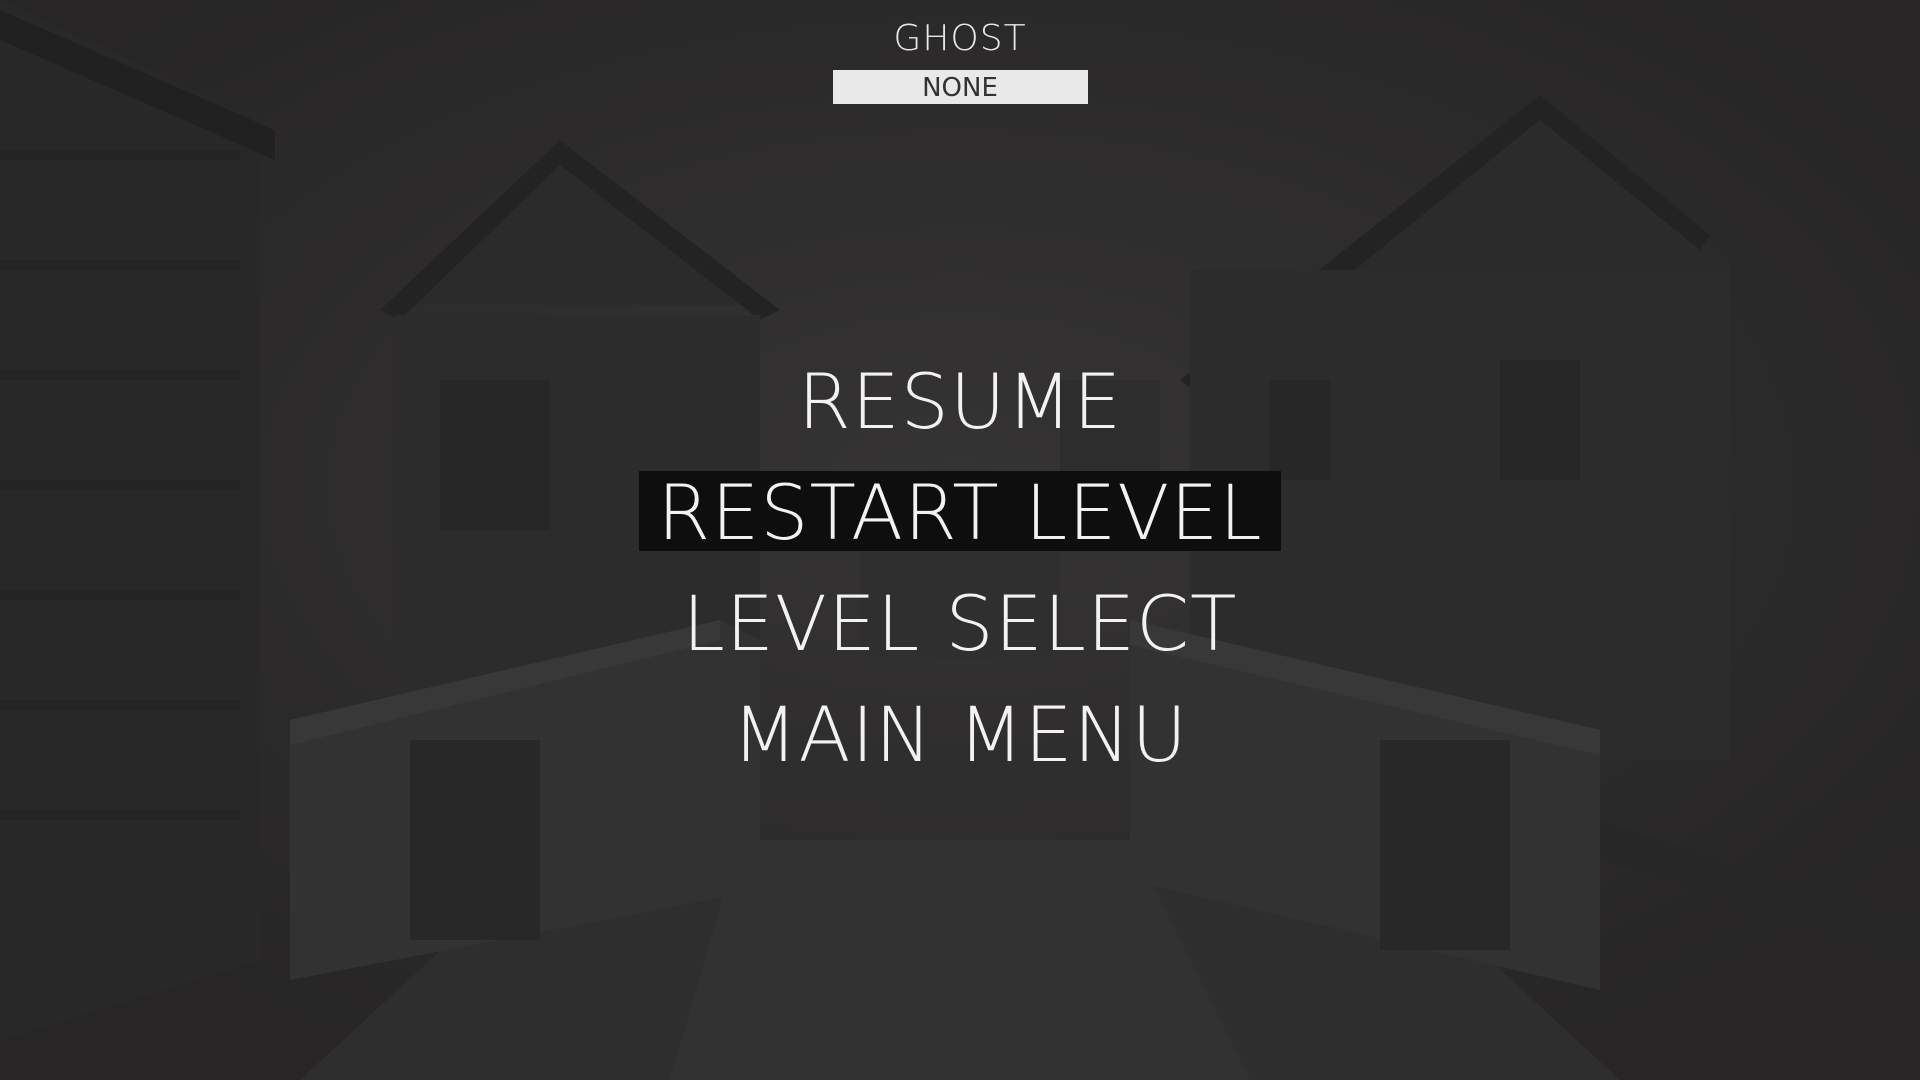  What do you see at coordinates (960, 87) in the screenshot?
I see `ghost-dropdown: NONE` at bounding box center [960, 87].